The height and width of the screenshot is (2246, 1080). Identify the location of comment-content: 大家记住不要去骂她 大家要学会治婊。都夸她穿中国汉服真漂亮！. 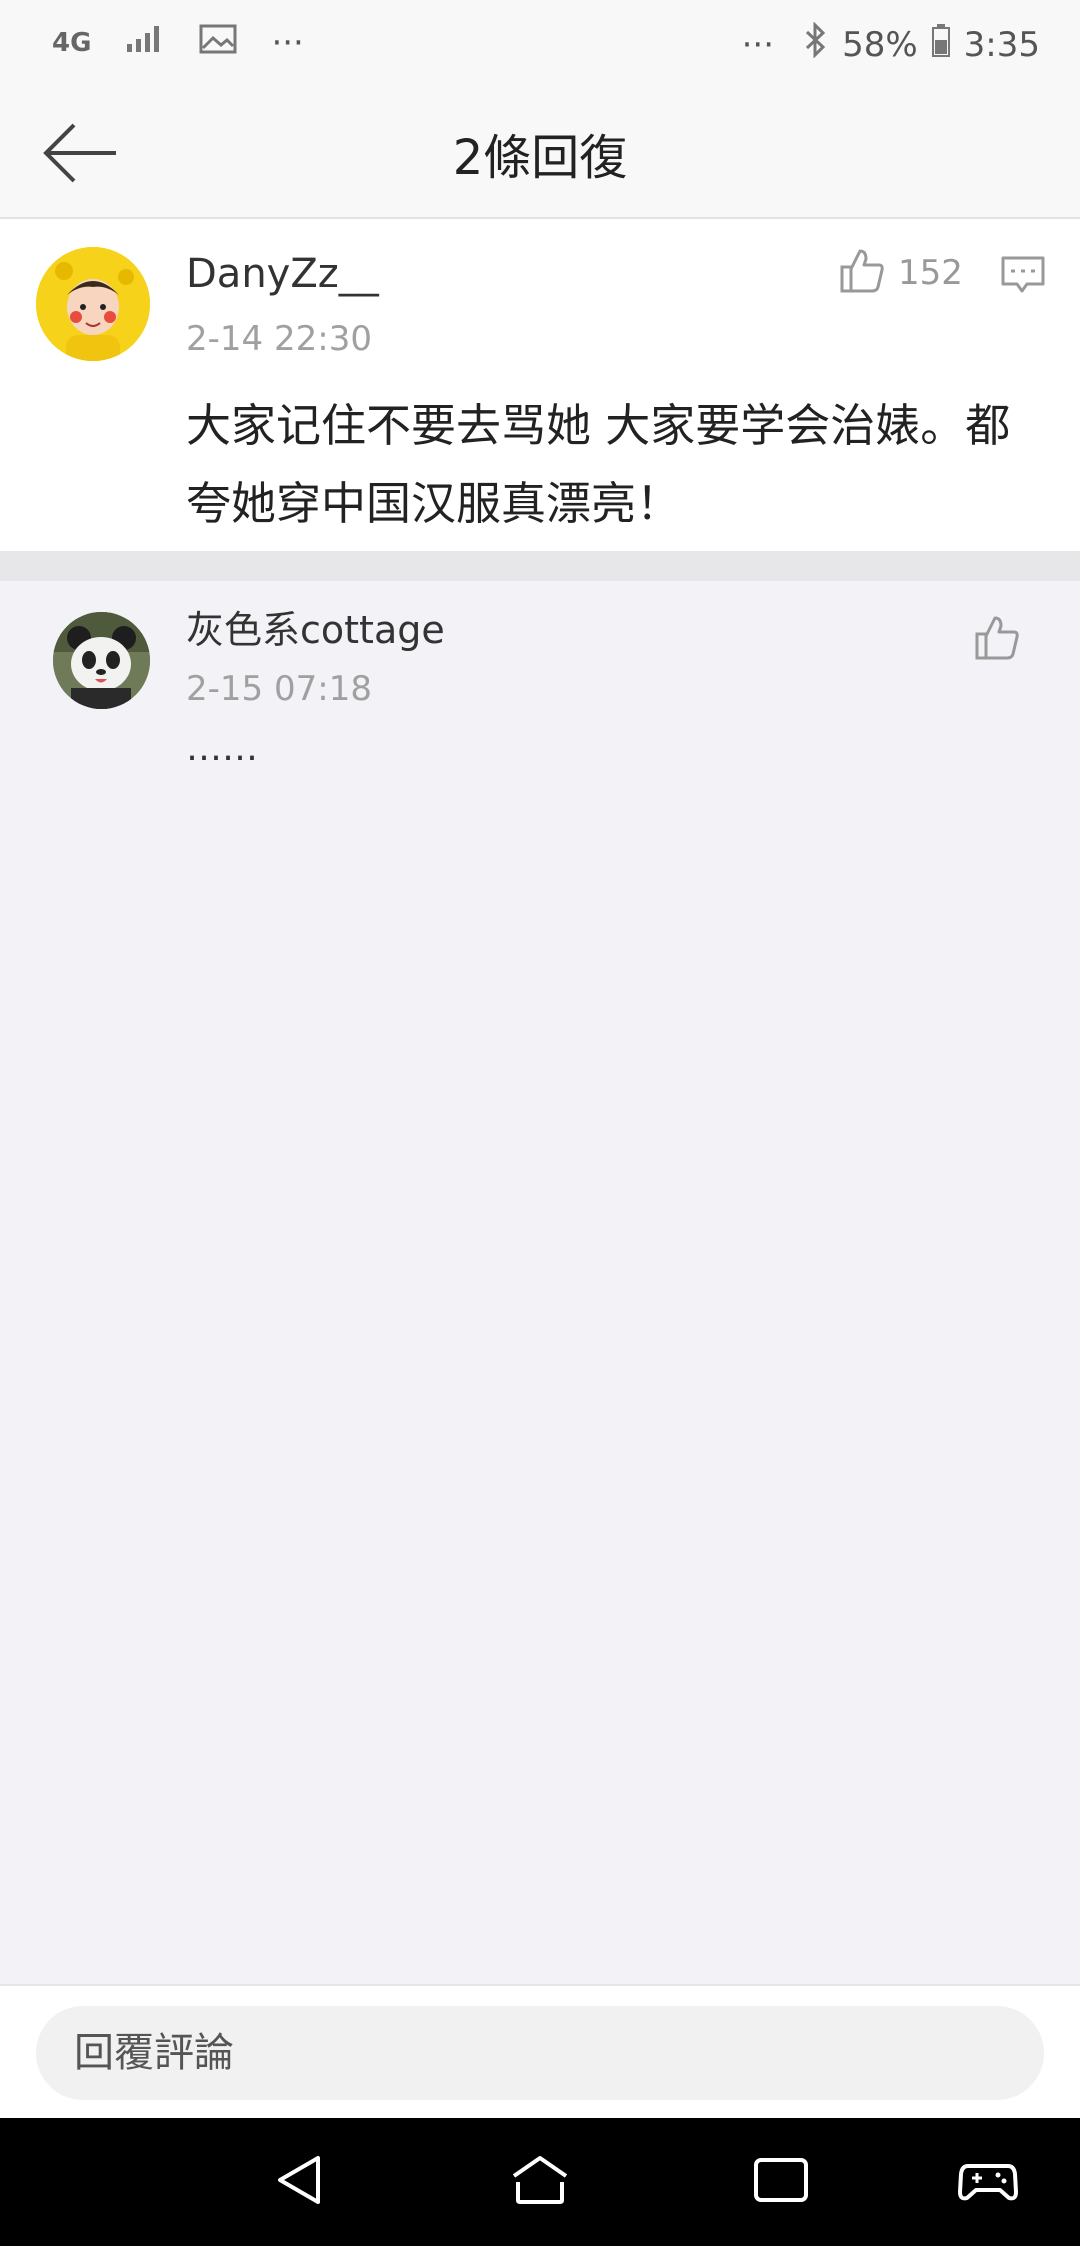
(598, 464).